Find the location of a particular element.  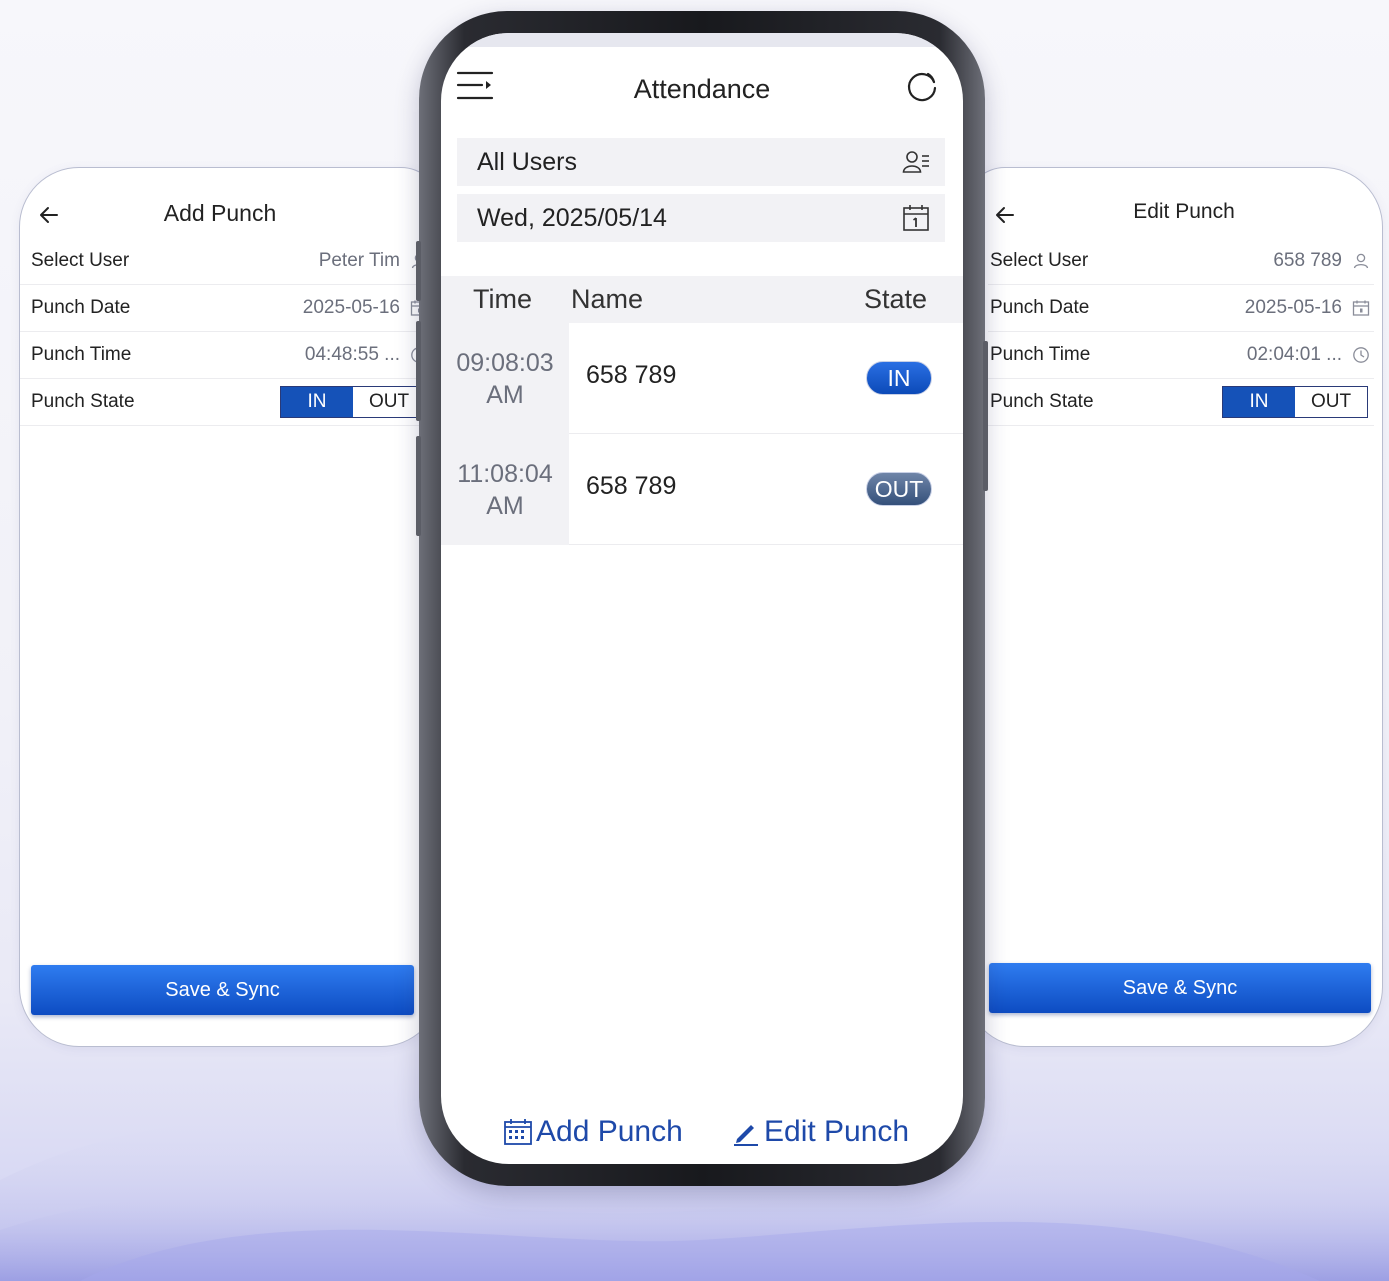

column-header-time: Time is located at coordinates (502, 299).